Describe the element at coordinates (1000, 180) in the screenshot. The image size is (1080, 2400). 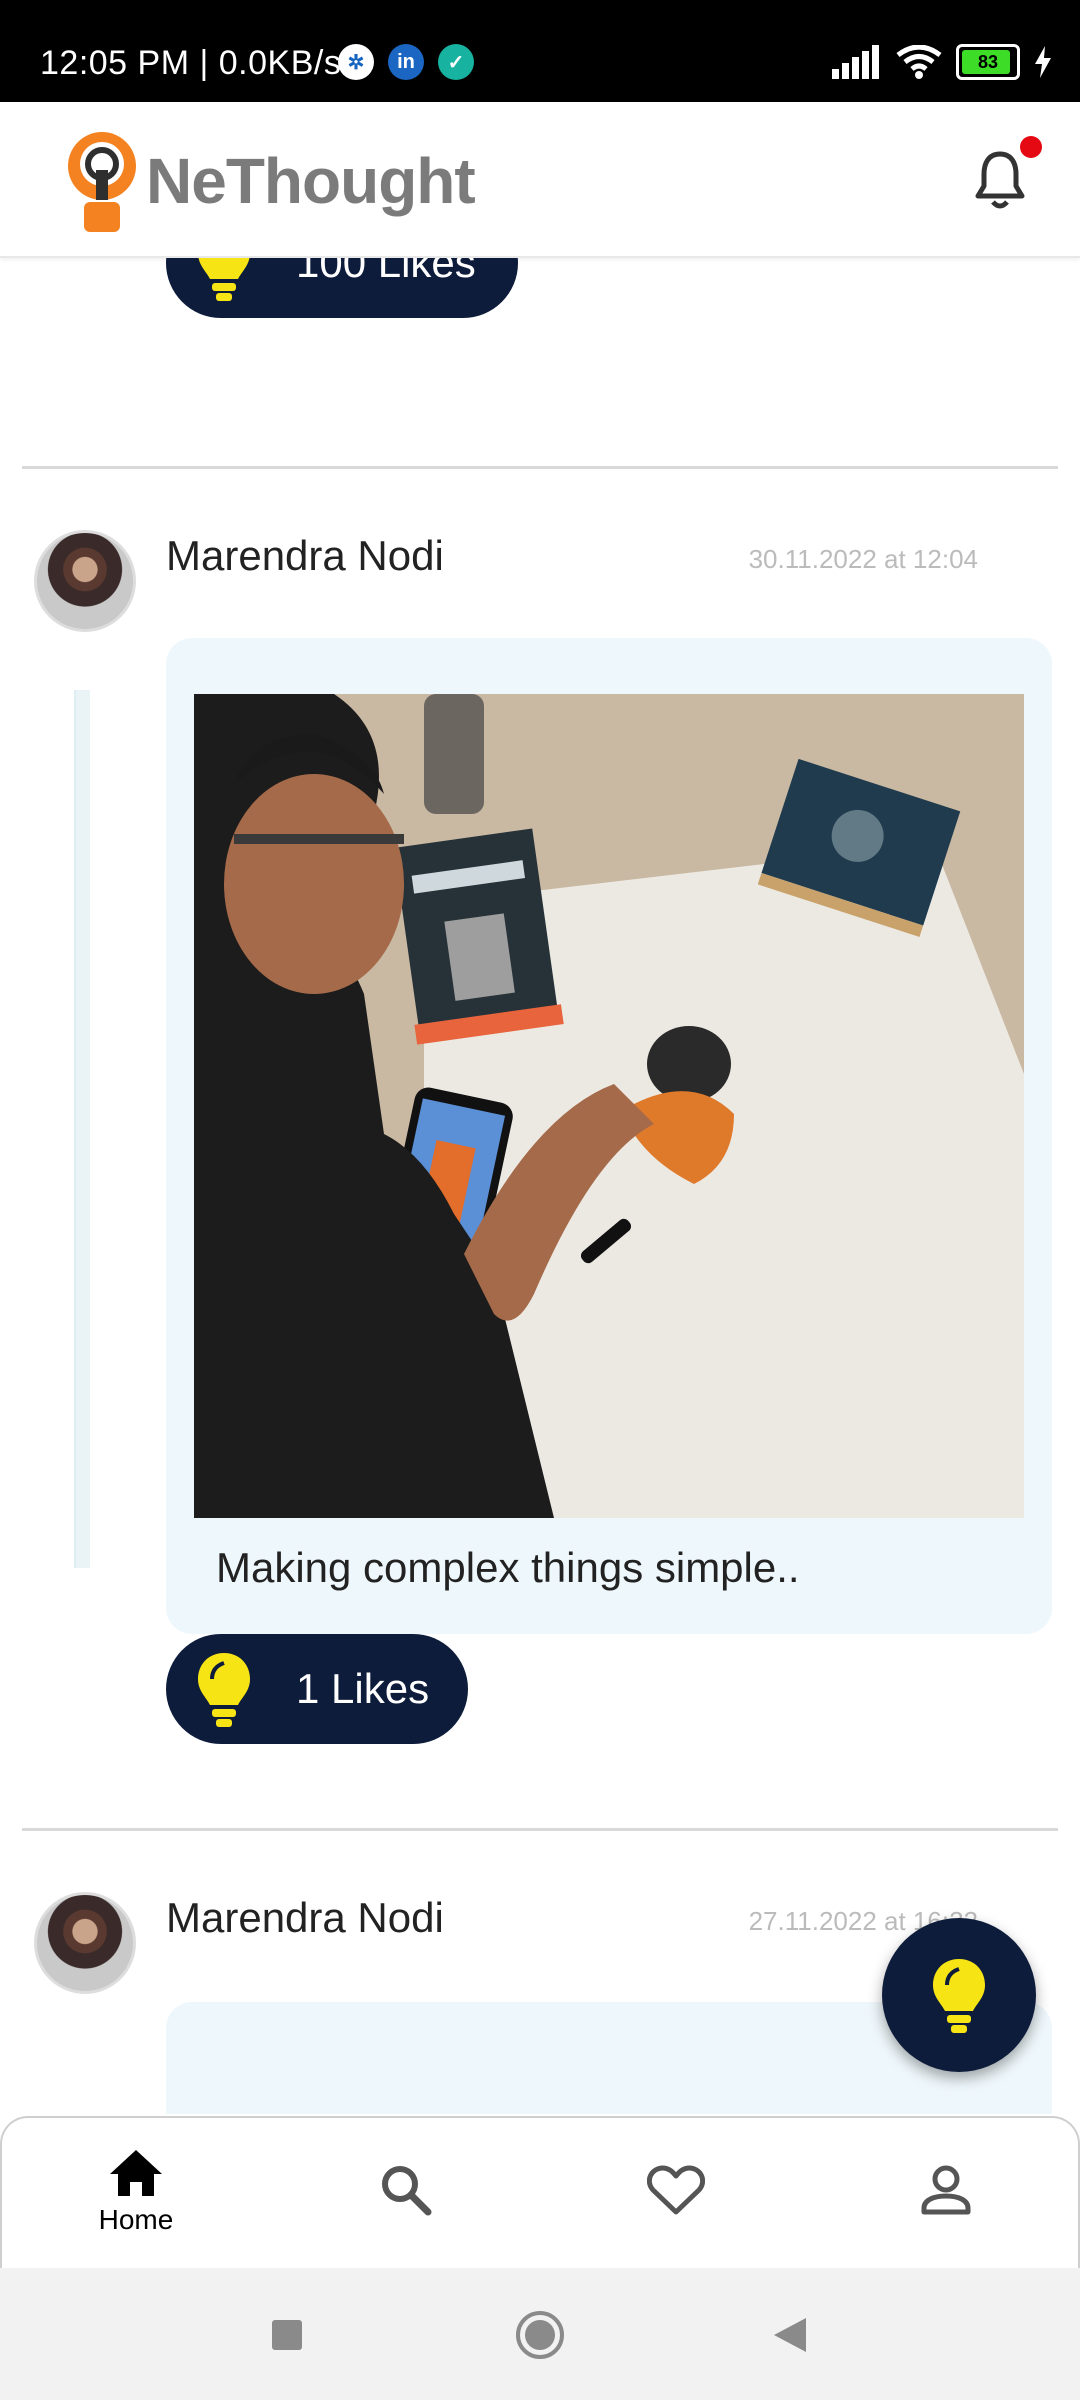
I see `bell-icon` at that location.